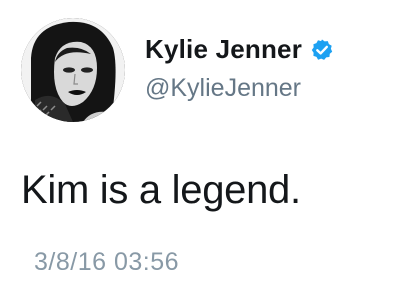 Image resolution: width=416 pixels, height=305 pixels. What do you see at coordinates (223, 88) in the screenshot?
I see `author-handle: @KylieJenner` at bounding box center [223, 88].